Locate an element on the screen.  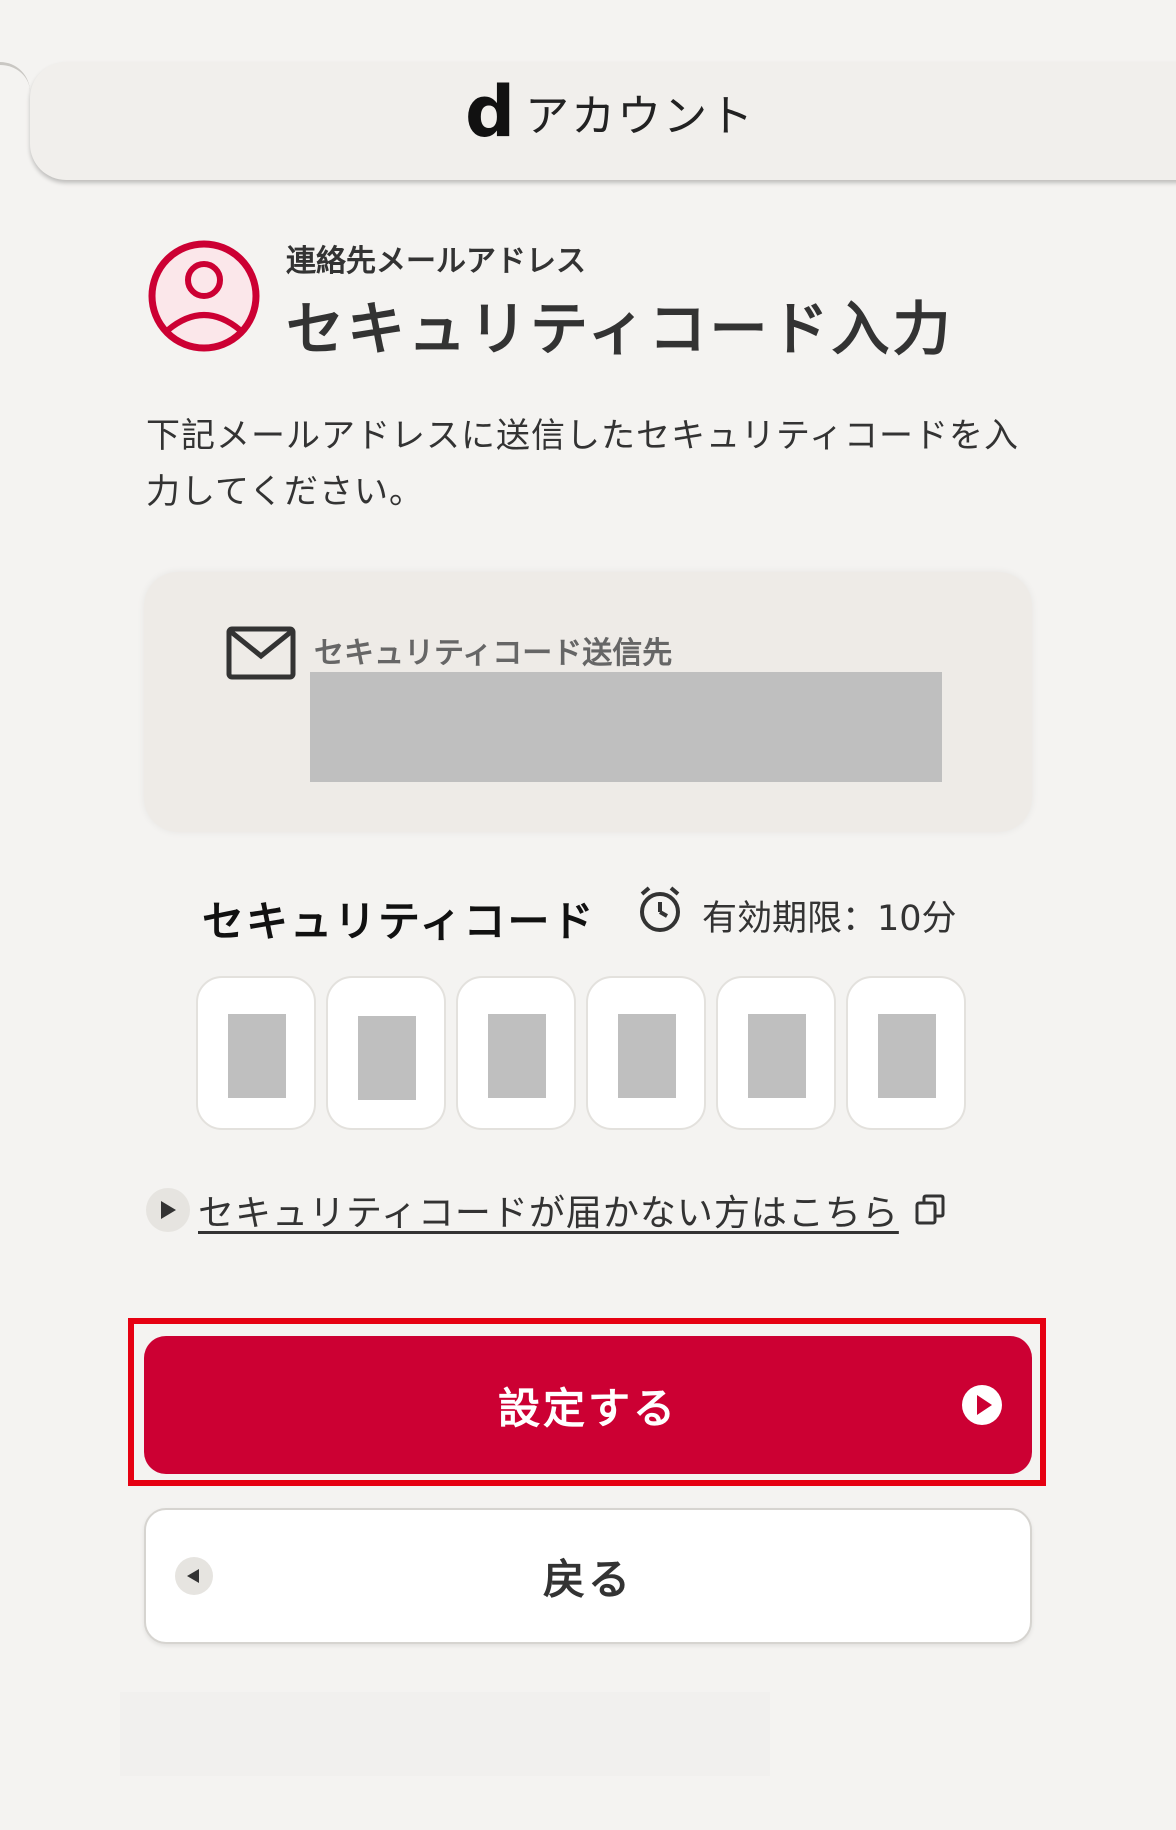
validity-period: 有効期限：10分 is located at coordinates (829, 919).